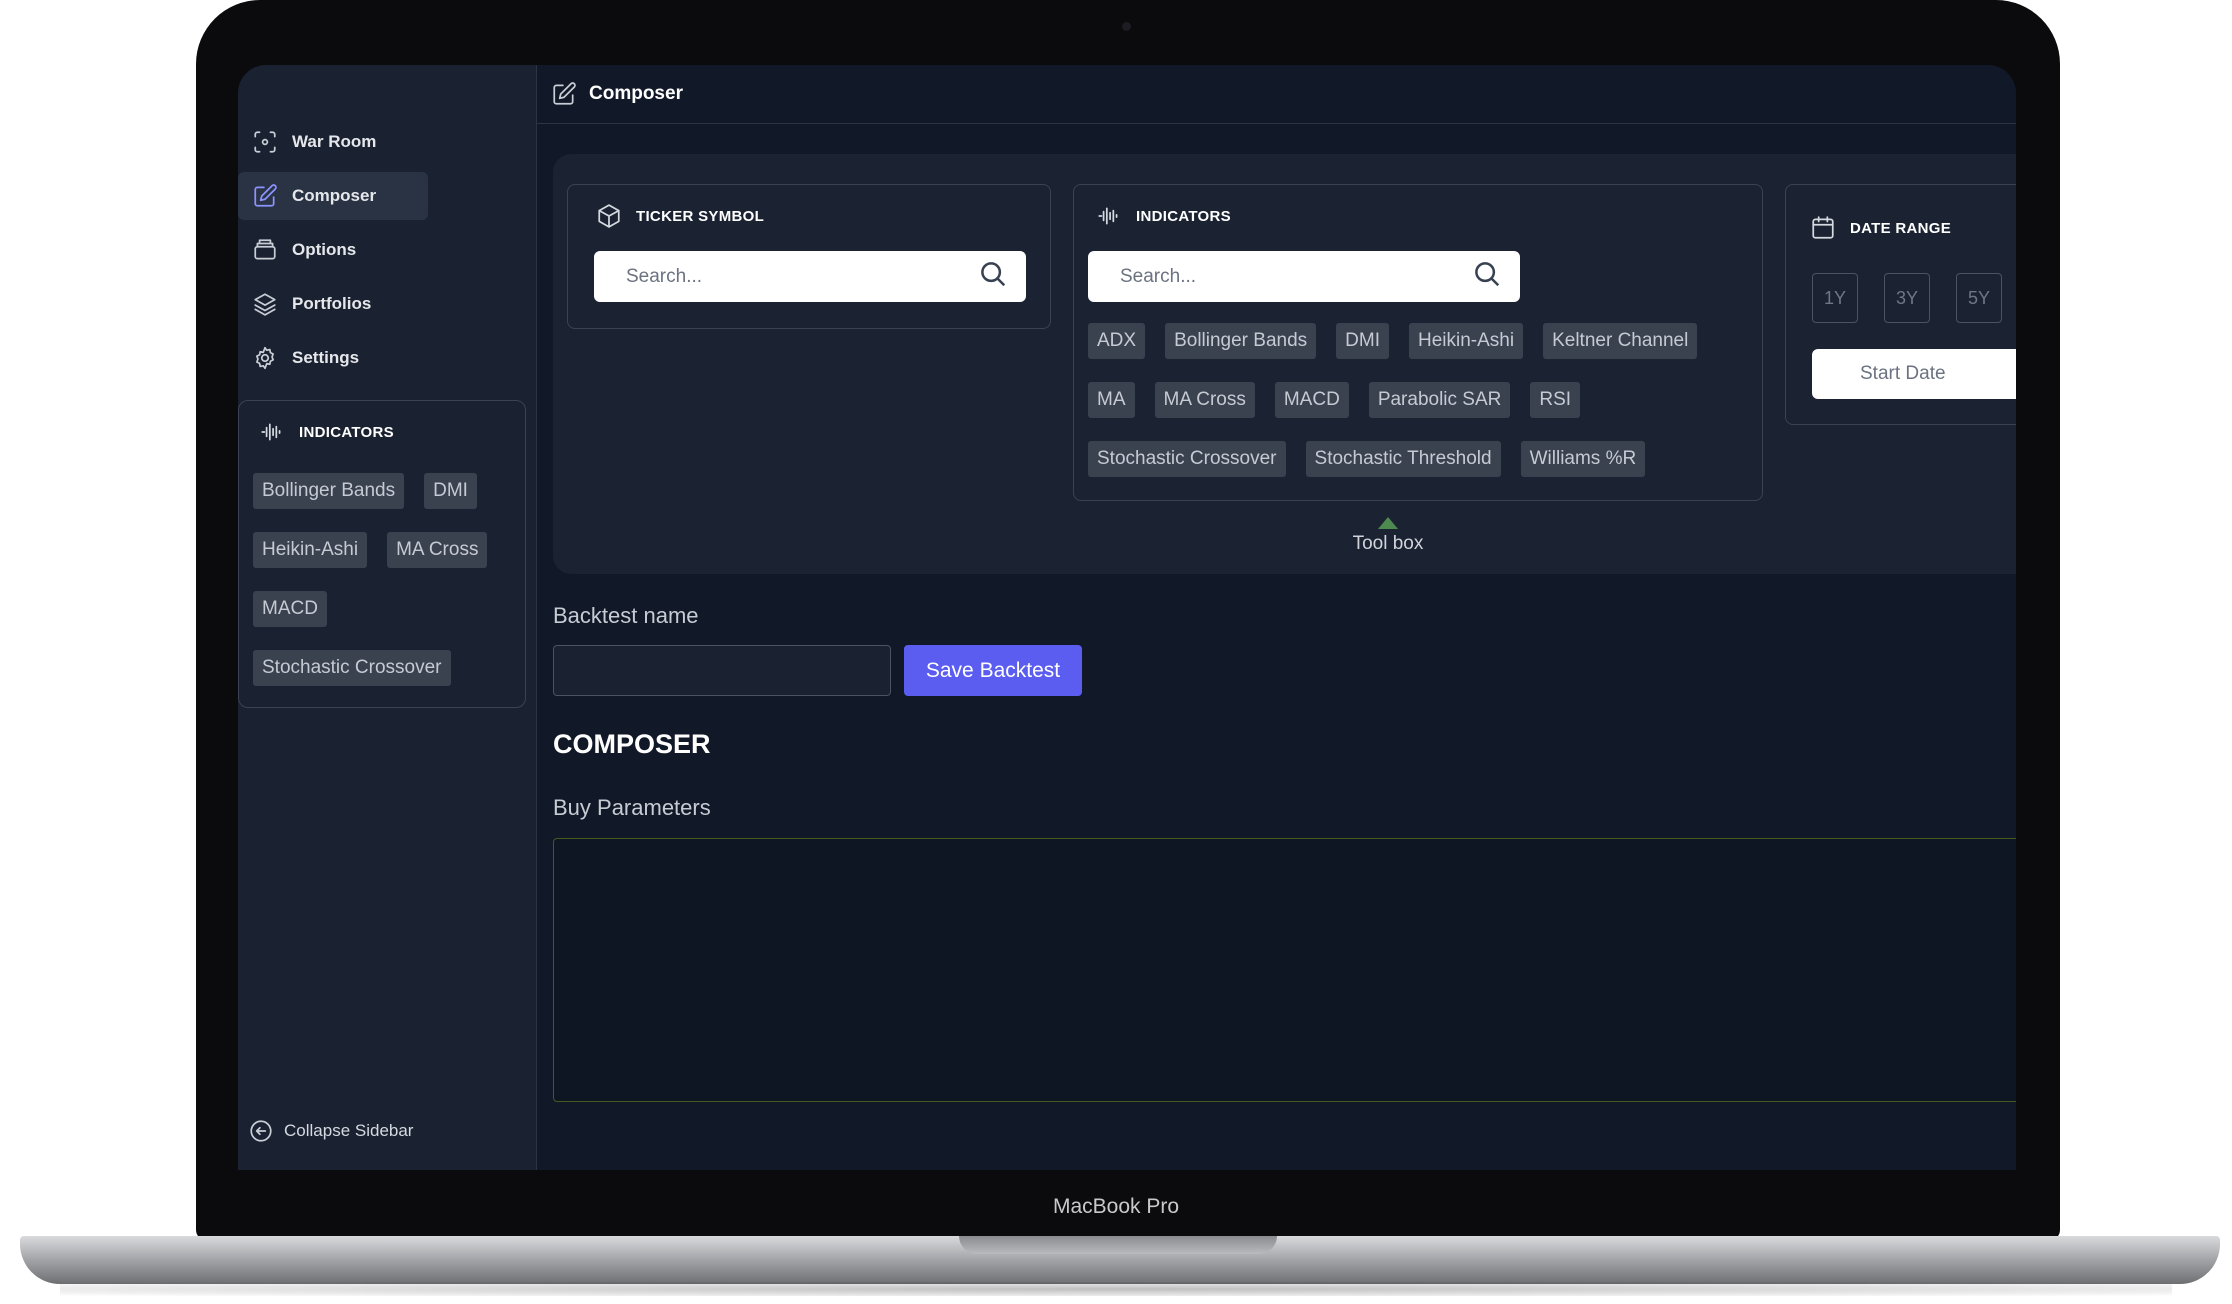 The height and width of the screenshot is (1304, 2232). I want to click on arrow-left-circle-icon, so click(261, 1131).